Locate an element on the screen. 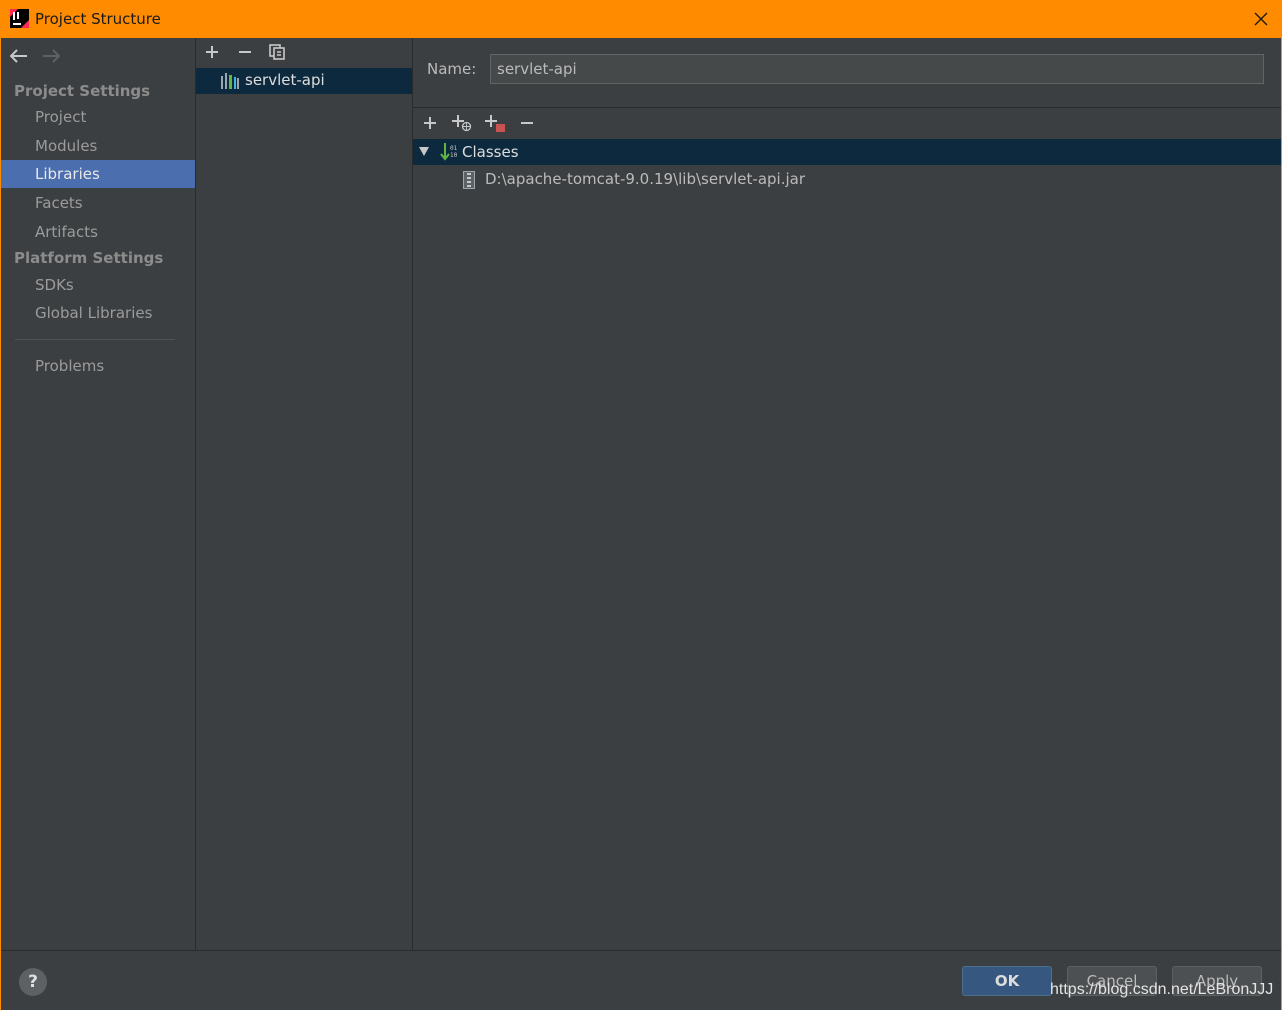 The width and height of the screenshot is (1282, 1010). add-library-button is located at coordinates (212, 52).